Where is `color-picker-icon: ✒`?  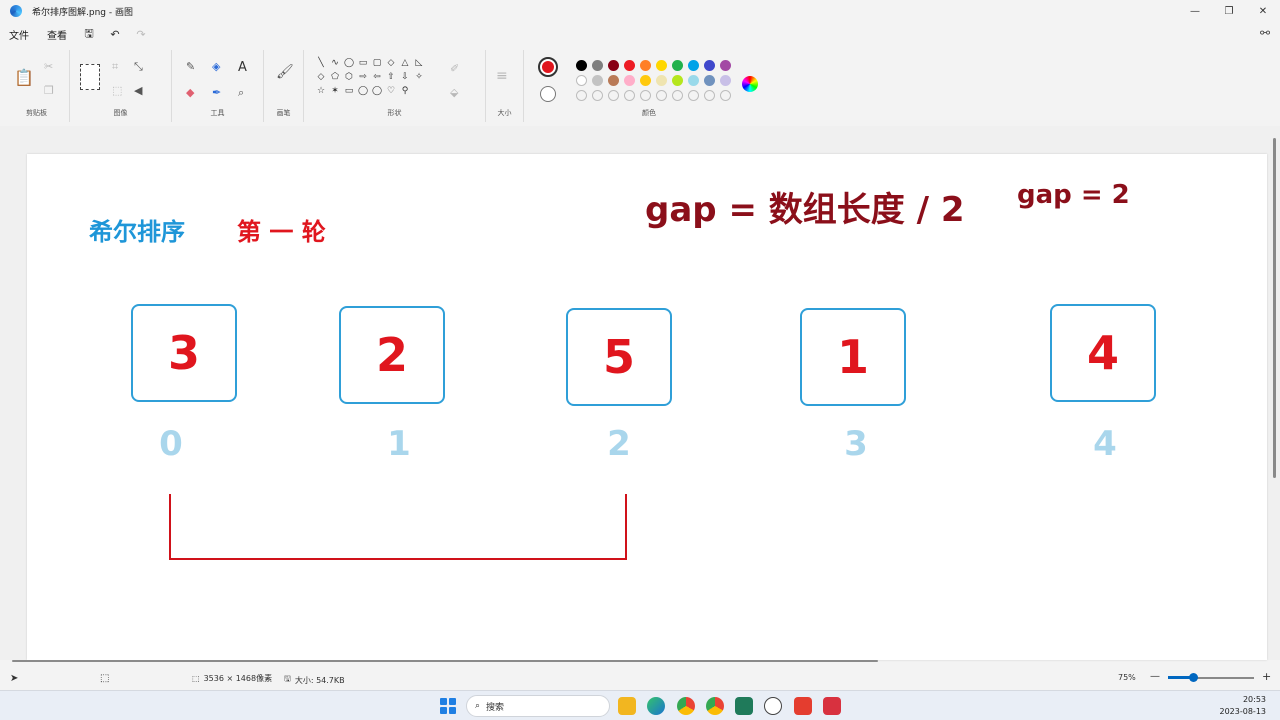
color-picker-icon: ✒ is located at coordinates (216, 92).